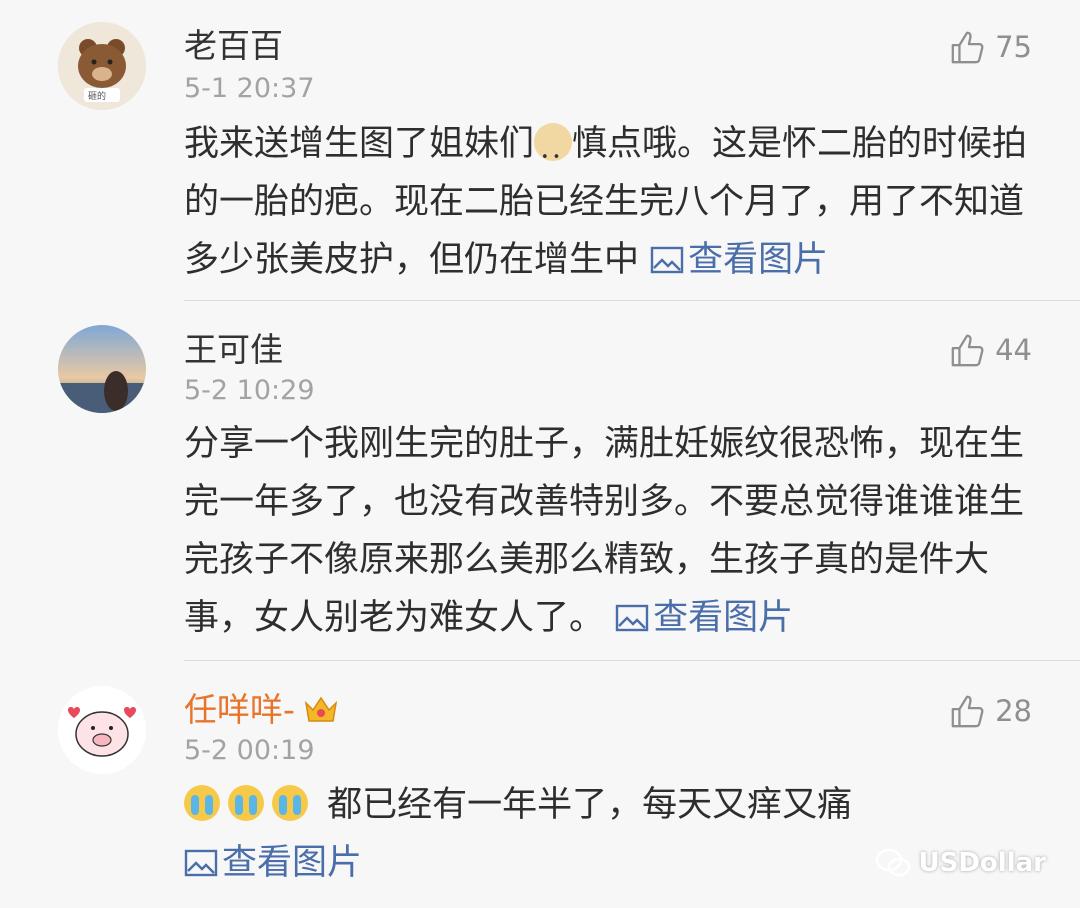  I want to click on bear-avatar-icon: 砸的, so click(102, 66).